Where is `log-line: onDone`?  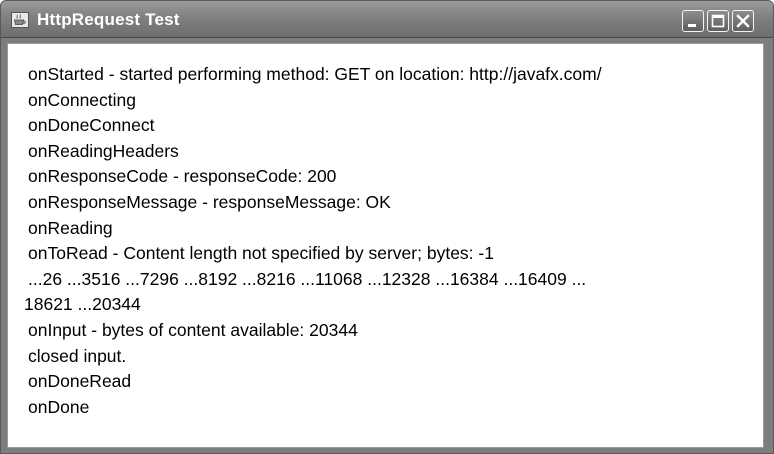 log-line: onDone is located at coordinates (59, 406).